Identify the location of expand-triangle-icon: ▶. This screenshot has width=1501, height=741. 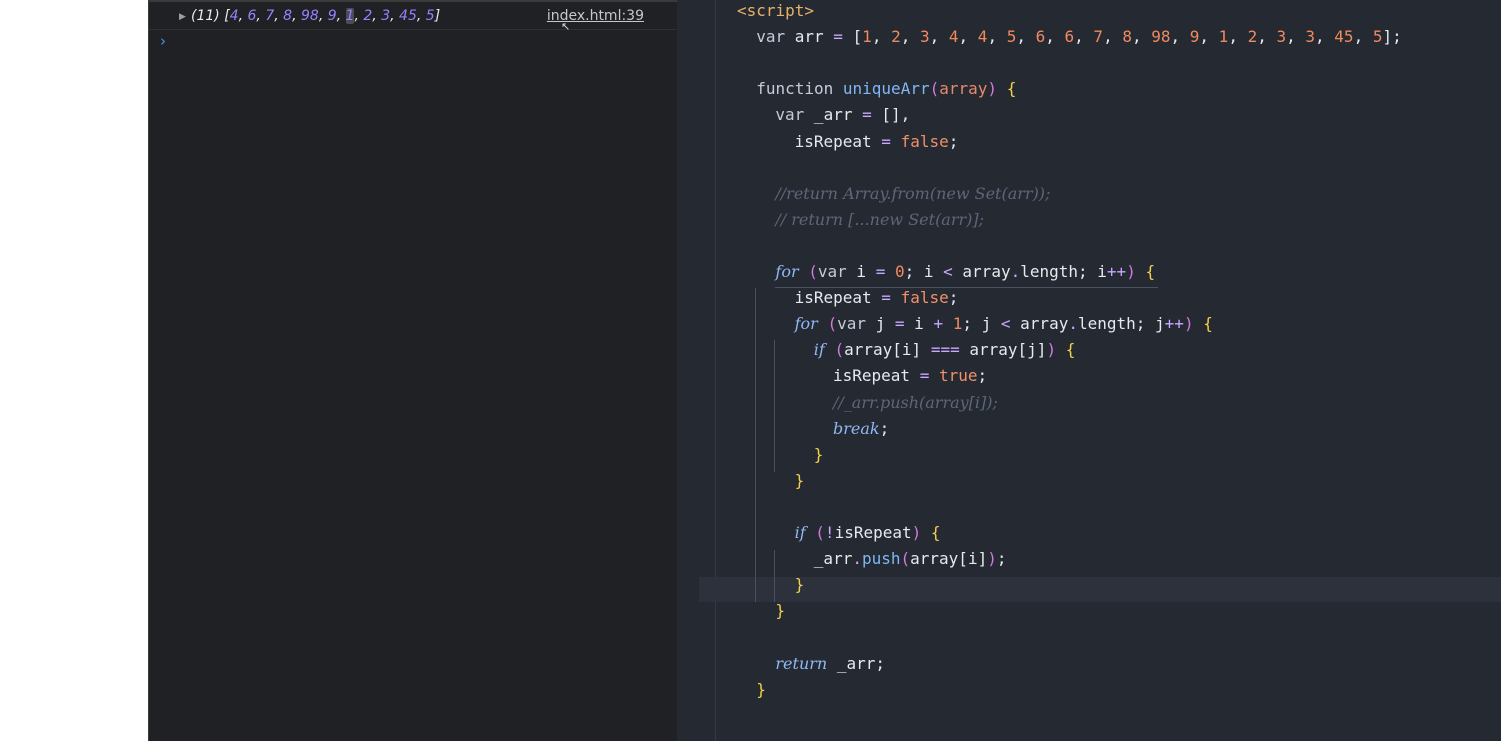
(182, 17).